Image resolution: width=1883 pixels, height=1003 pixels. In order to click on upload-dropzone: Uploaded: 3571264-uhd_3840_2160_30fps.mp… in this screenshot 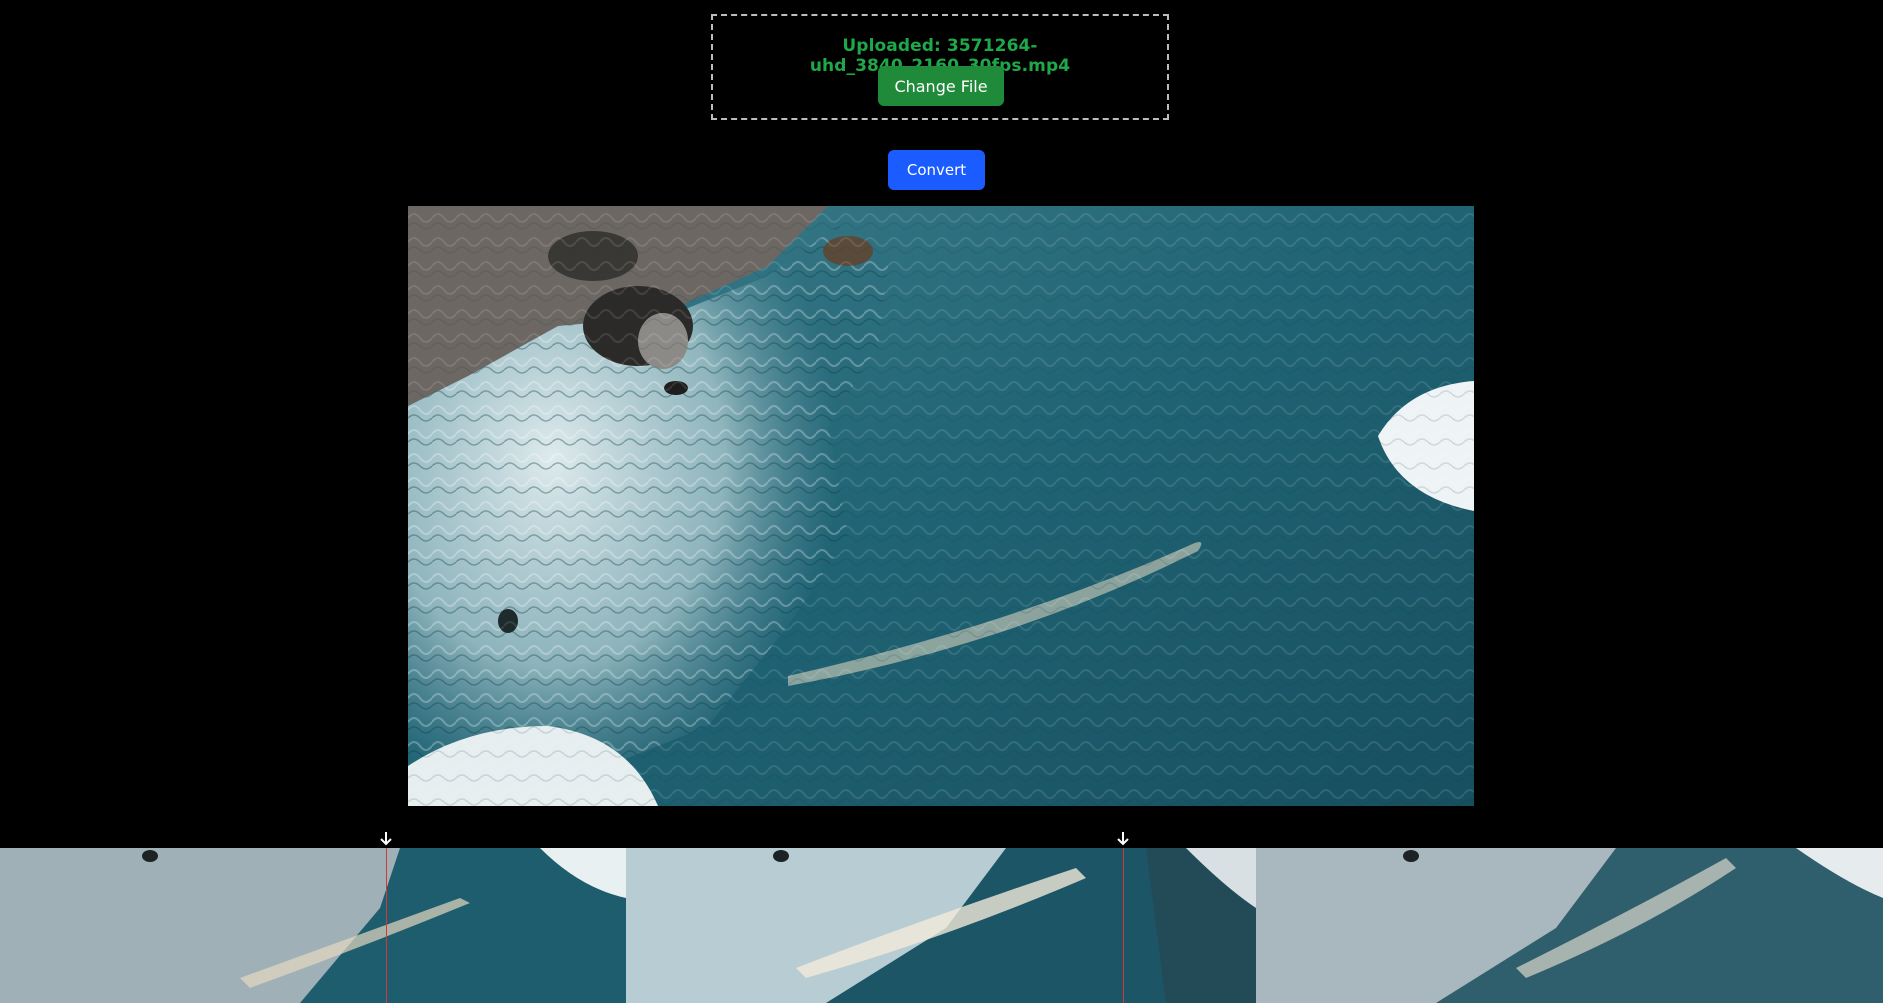, I will do `click(940, 67)`.